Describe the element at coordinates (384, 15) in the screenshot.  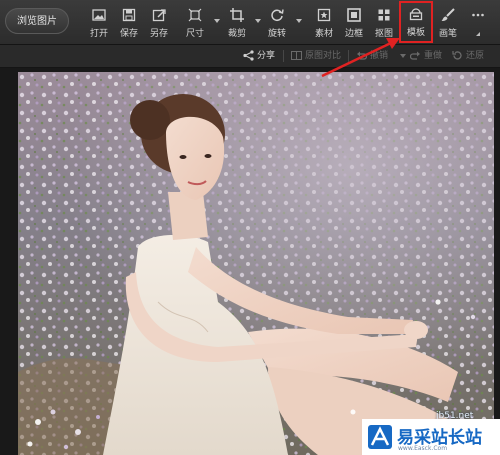
I see `cutout-icon` at that location.